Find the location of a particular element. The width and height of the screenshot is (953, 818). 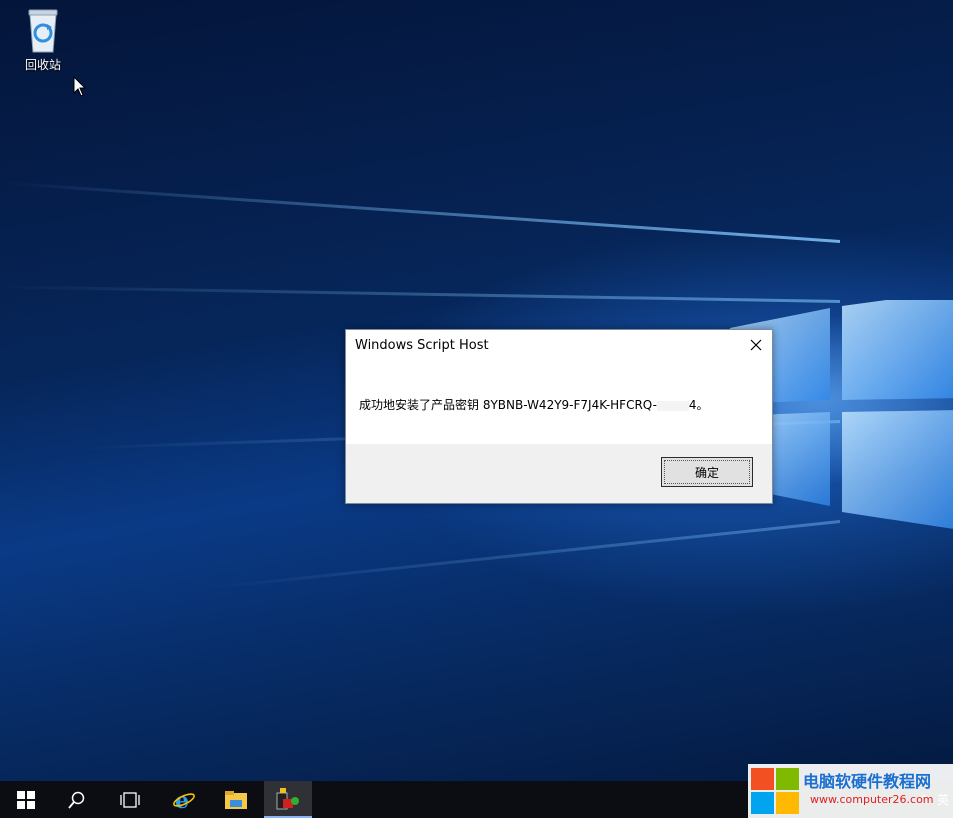

task-view-icon is located at coordinates (130, 799).